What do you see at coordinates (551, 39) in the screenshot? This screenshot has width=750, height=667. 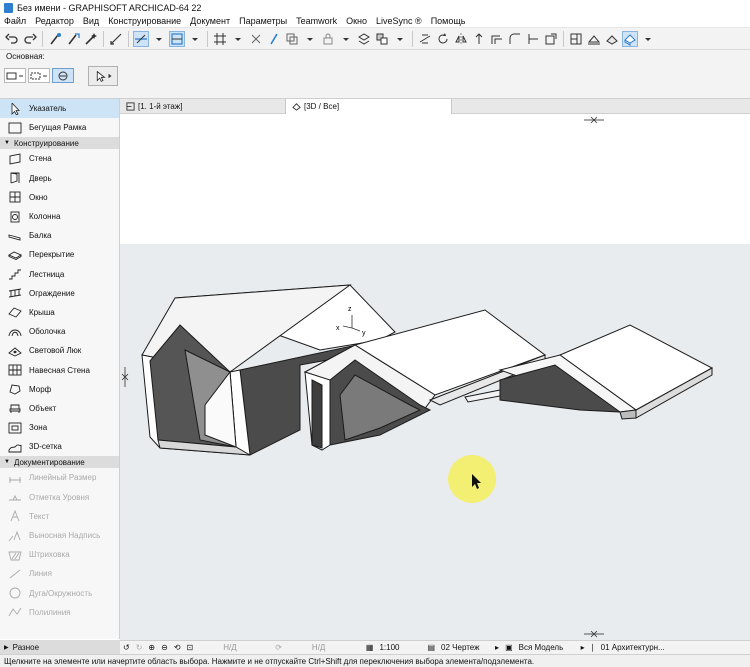 I see `resize-icon` at bounding box center [551, 39].